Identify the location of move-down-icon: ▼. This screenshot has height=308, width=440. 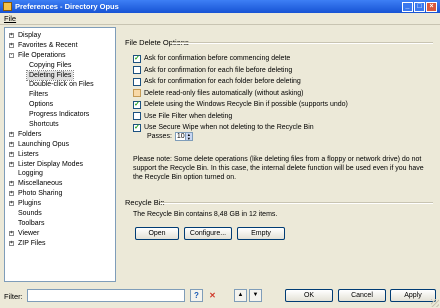
(255, 295).